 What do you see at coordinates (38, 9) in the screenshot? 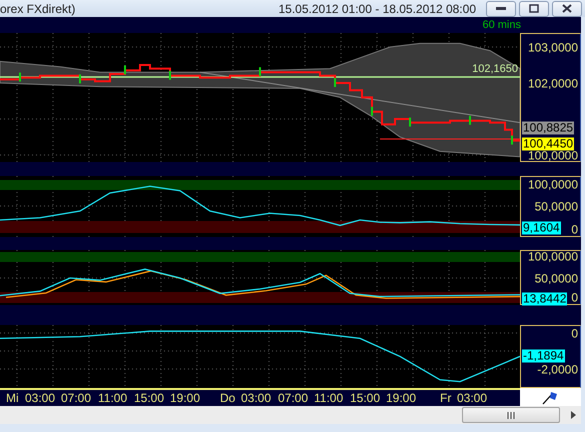
I see `window-title: orex FXdirekt)` at bounding box center [38, 9].